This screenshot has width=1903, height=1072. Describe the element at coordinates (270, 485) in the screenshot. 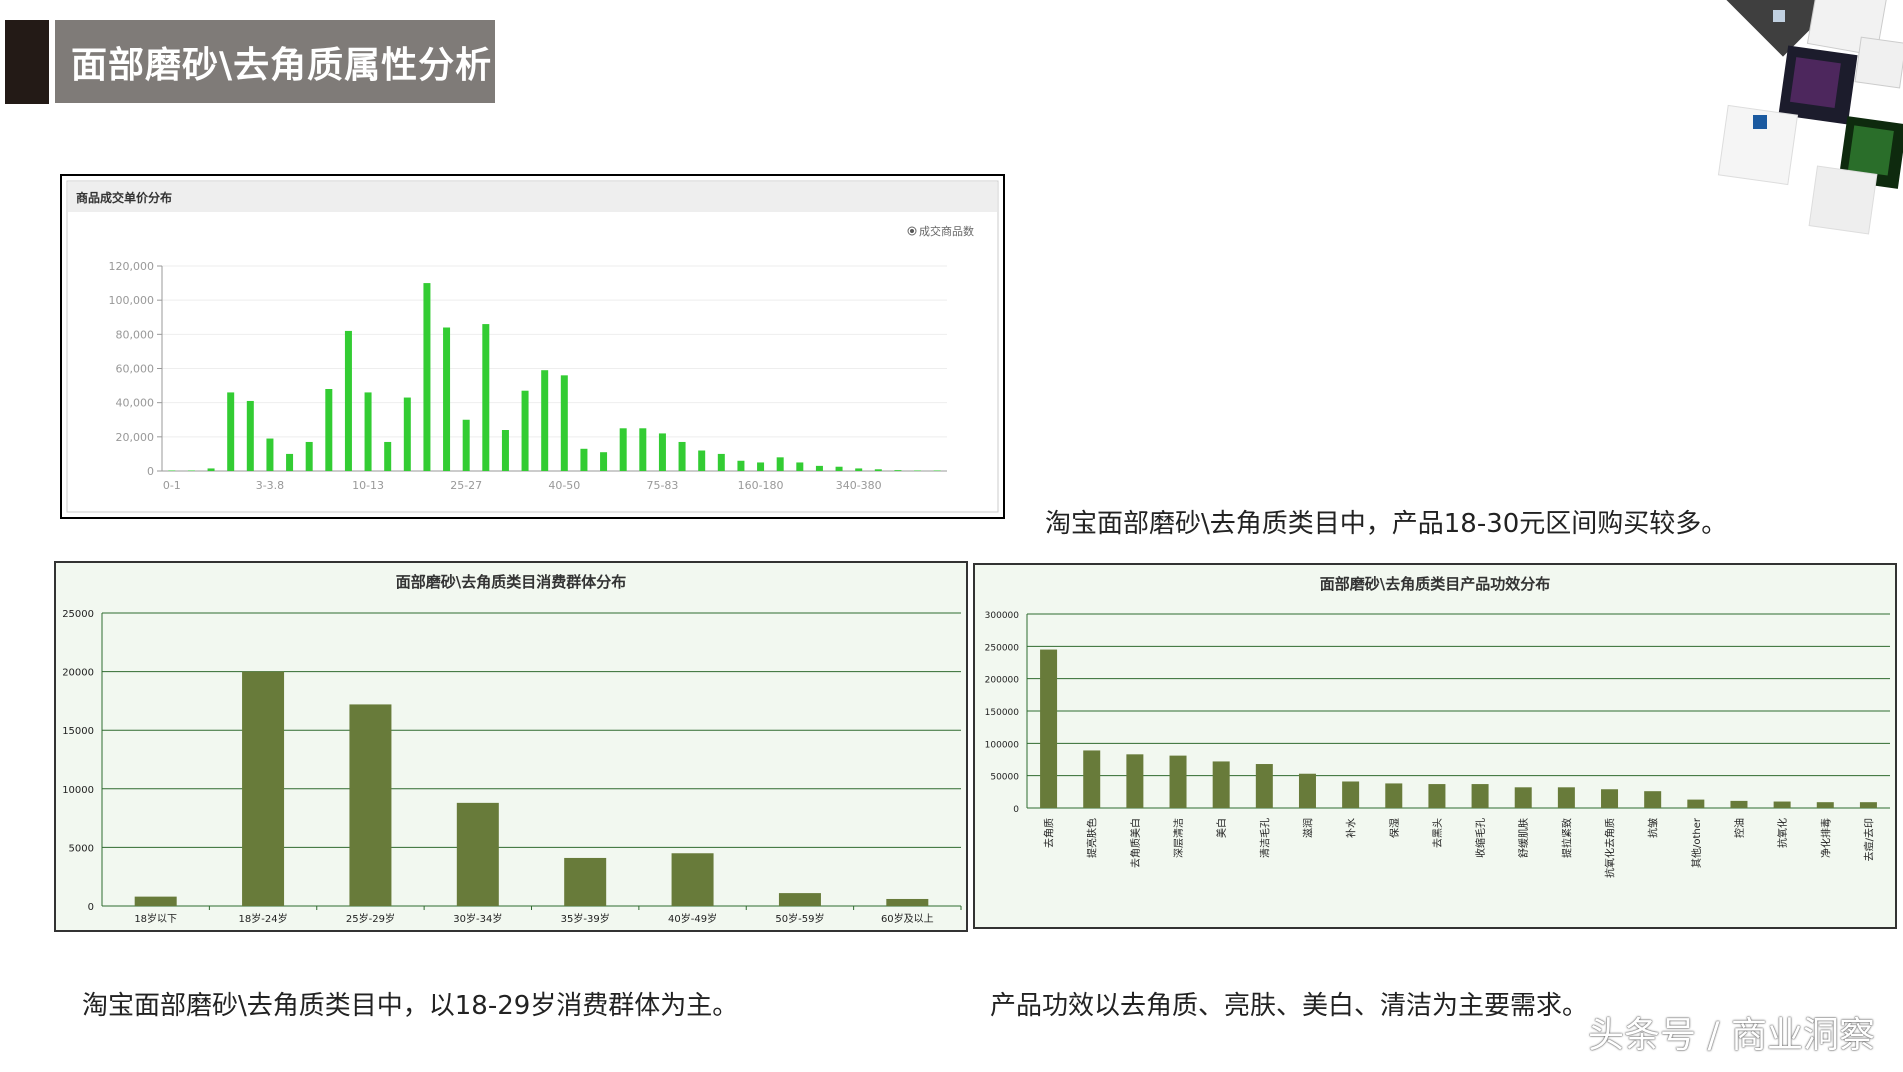

I see `x-tick-label: 3-3.8` at that location.